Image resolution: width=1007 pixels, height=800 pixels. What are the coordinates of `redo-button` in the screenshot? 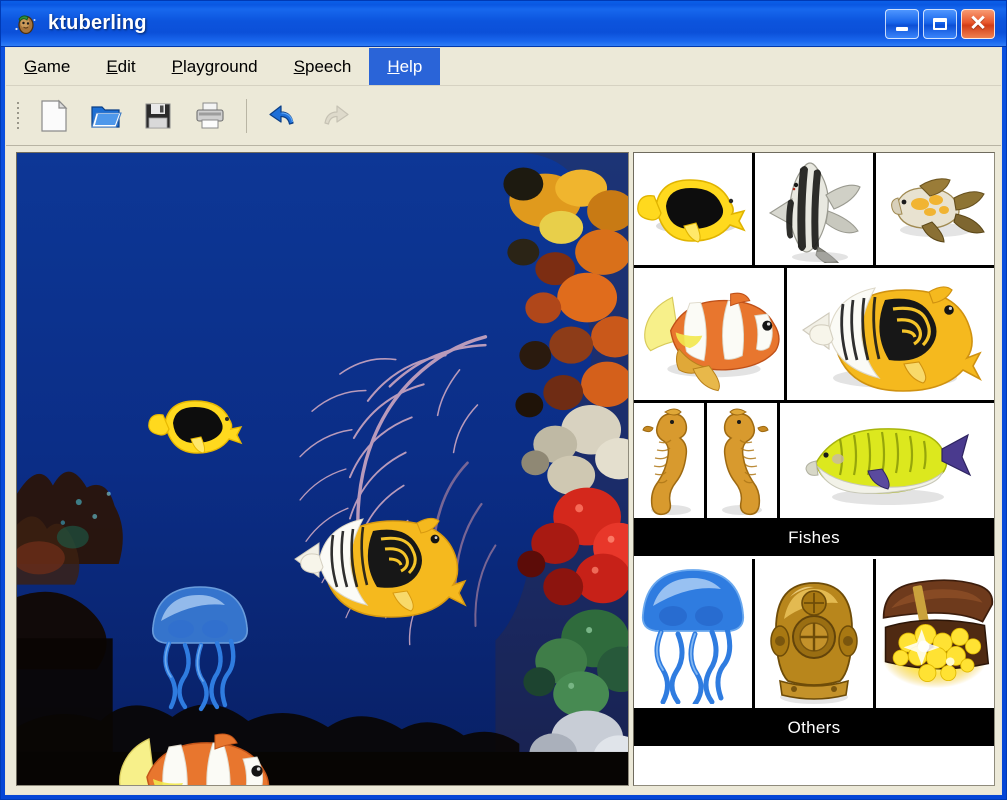 It's located at (335, 116).